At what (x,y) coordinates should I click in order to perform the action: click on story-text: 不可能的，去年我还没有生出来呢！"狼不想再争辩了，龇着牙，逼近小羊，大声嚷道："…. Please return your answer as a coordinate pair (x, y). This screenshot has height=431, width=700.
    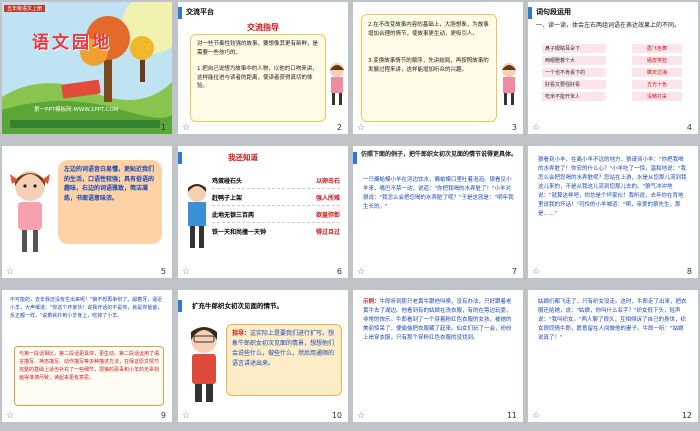
    Looking at the image, I should click on (86, 308).